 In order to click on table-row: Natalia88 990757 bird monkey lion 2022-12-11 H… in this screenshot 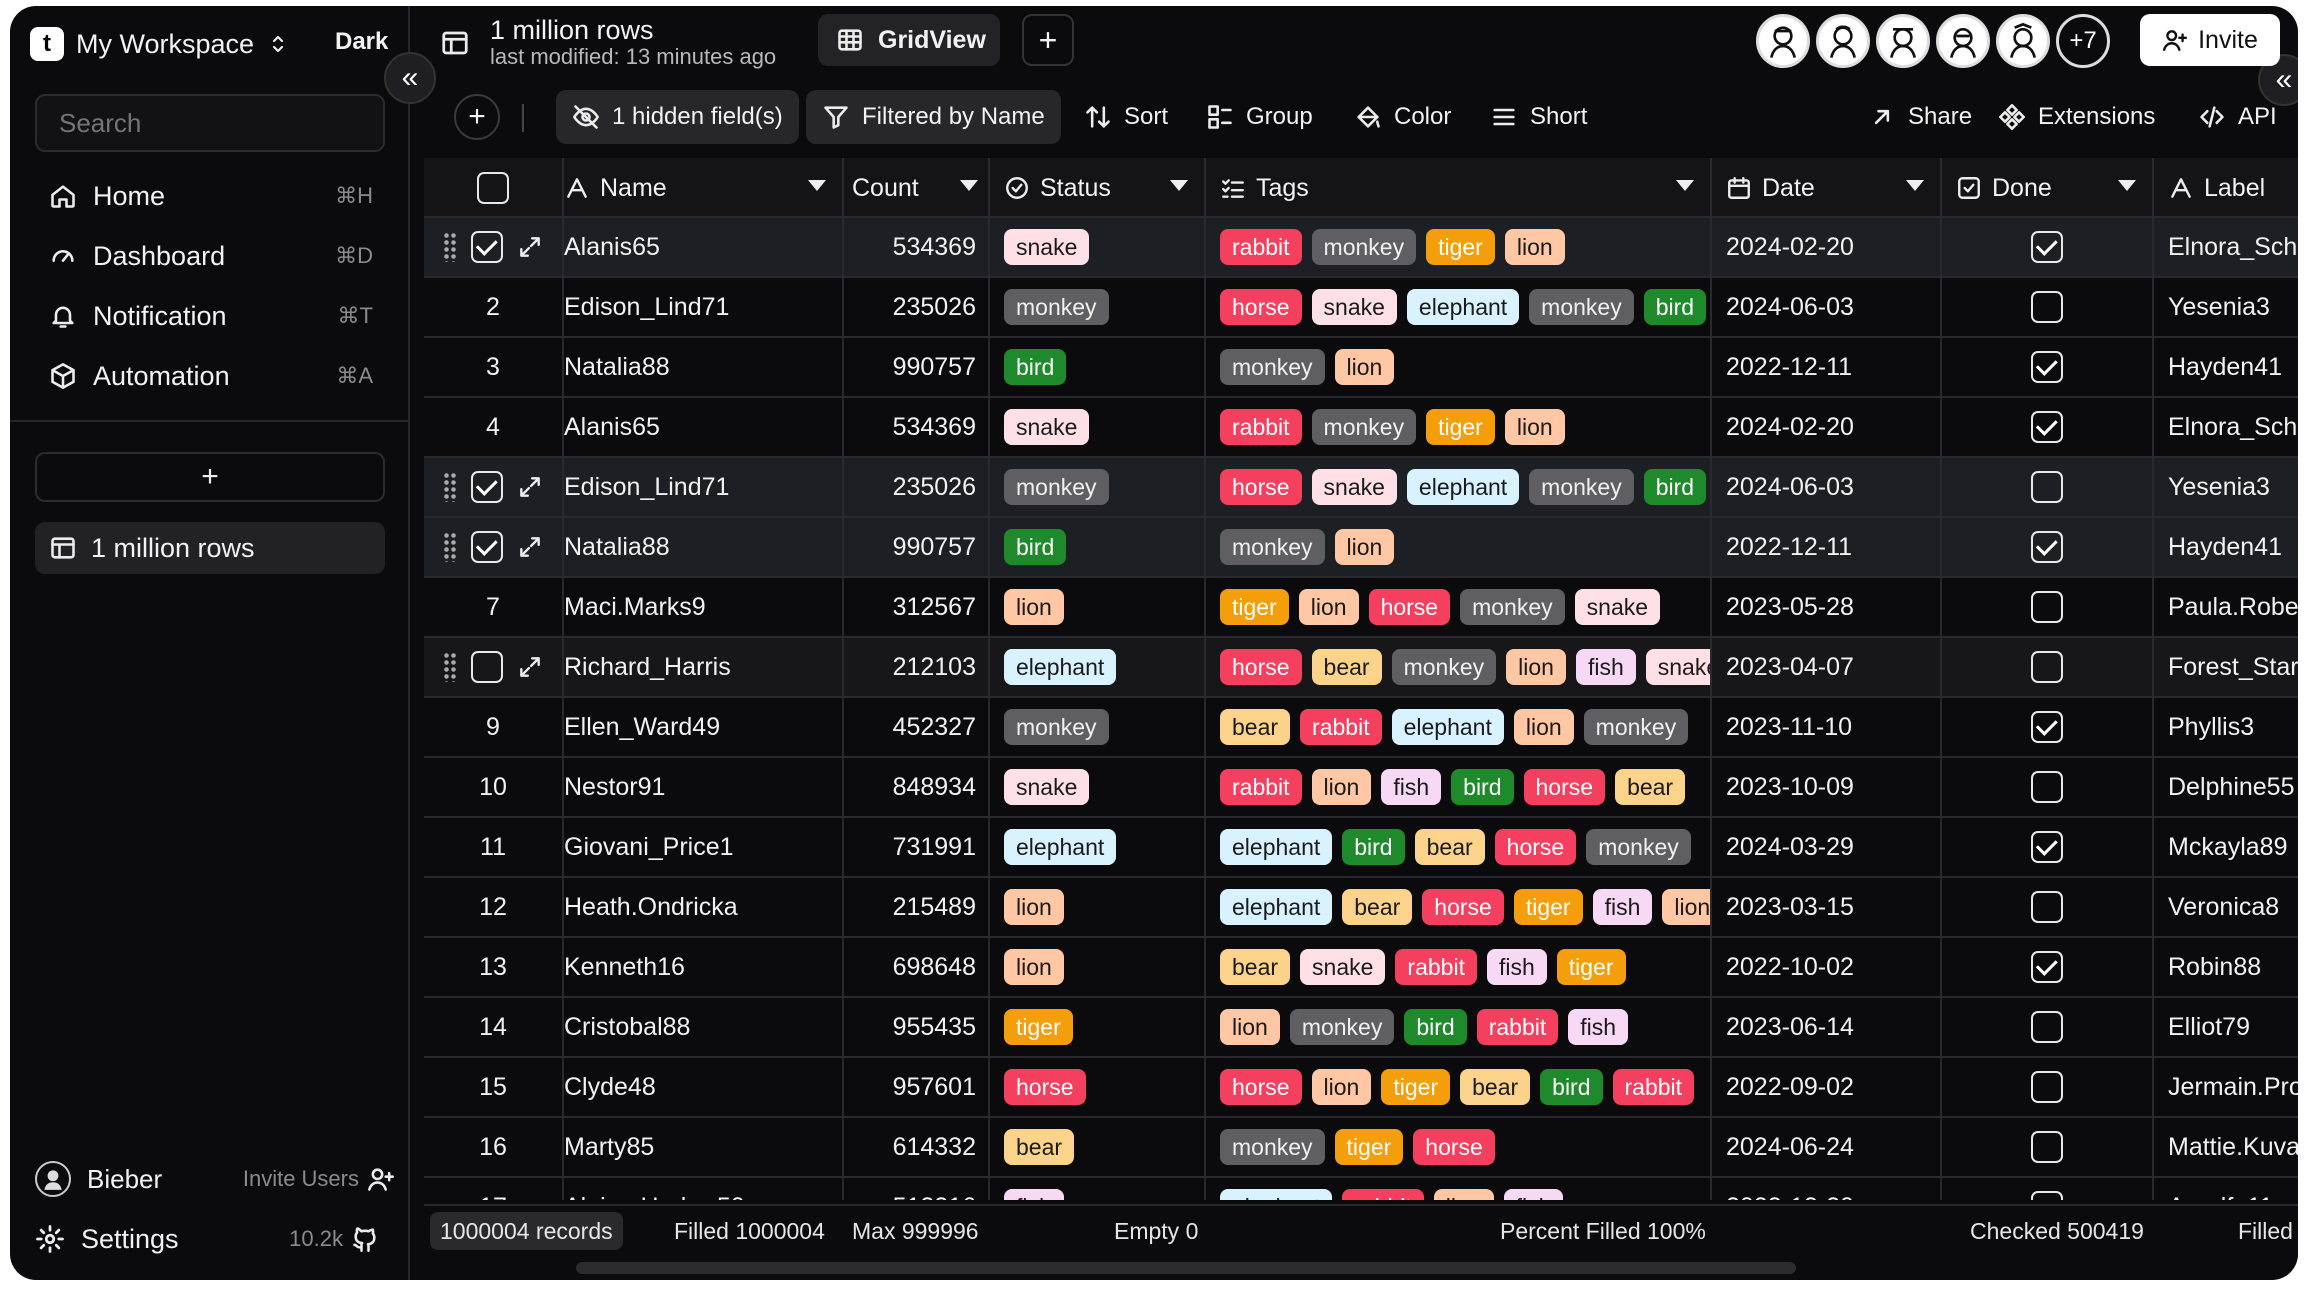, I will do `click(1361, 548)`.